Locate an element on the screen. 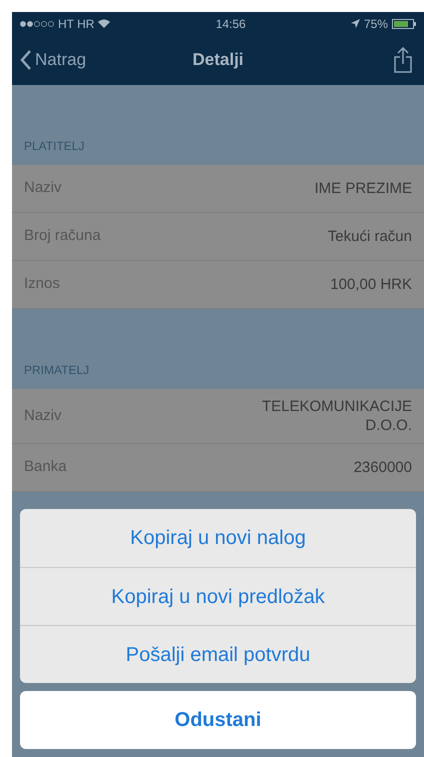  action-sheet-option: Kopiraj u novi predložak is located at coordinates (218, 596).